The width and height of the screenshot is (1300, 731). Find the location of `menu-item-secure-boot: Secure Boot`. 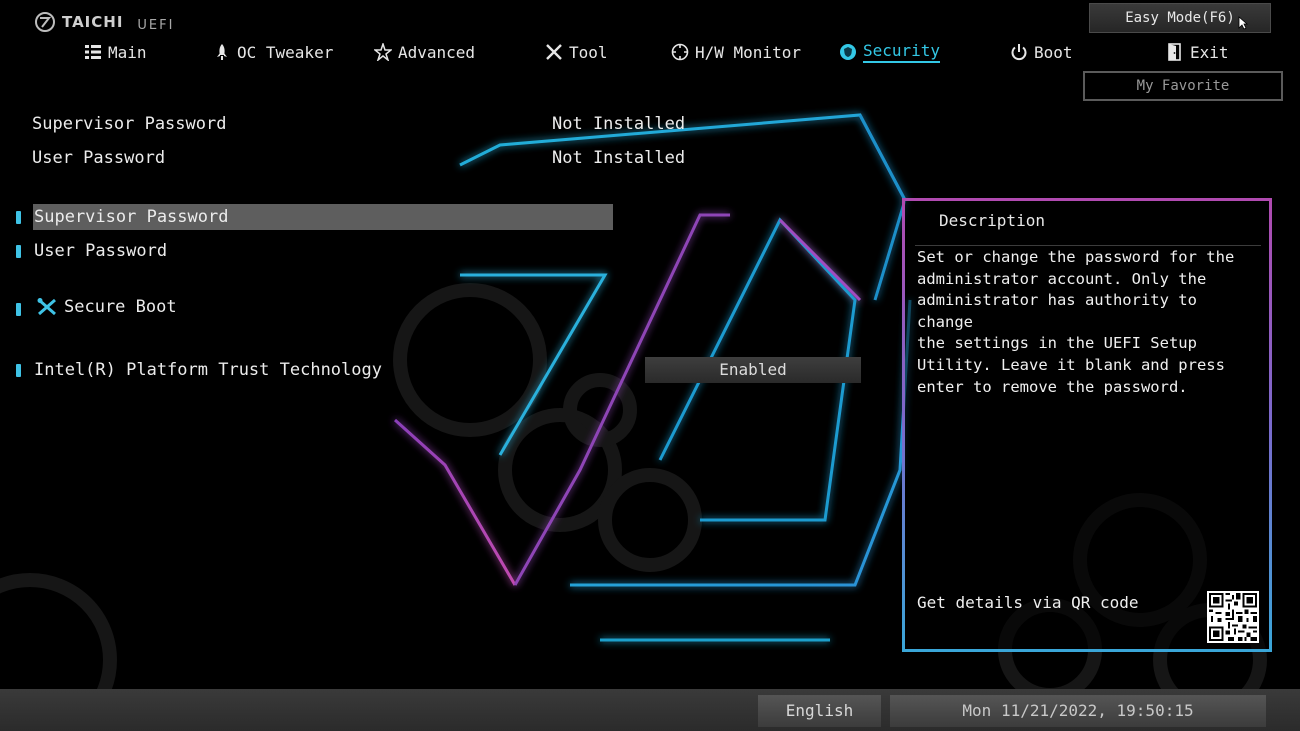

menu-item-secure-boot: Secure Boot is located at coordinates (106, 307).